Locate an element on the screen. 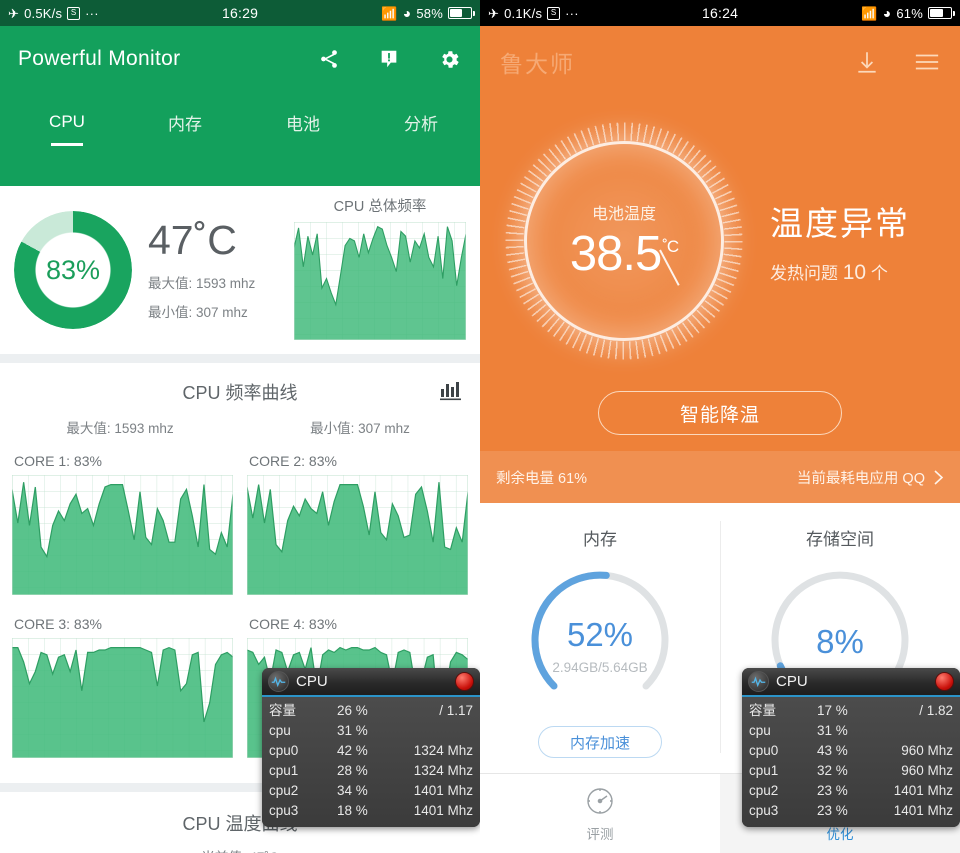 This screenshot has width=960, height=853. clock-label: 16:29 is located at coordinates (240, 13).